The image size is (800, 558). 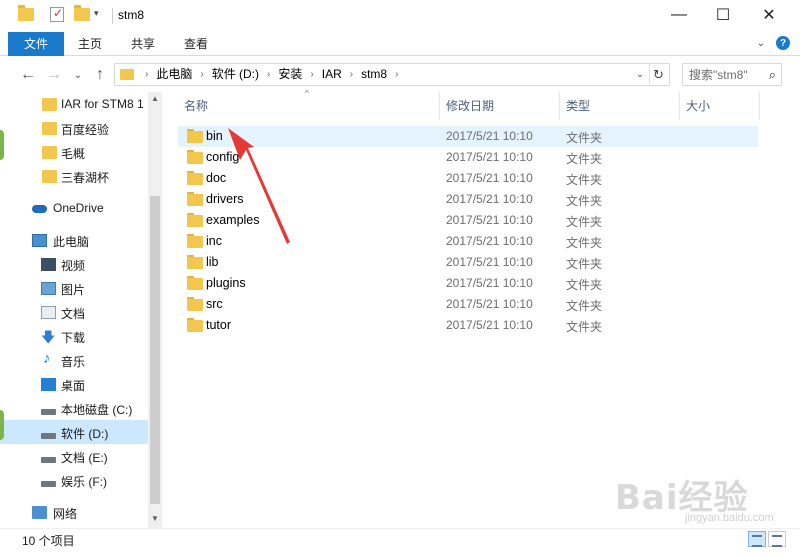 I want to click on up-button: ↑, so click(x=100, y=75).